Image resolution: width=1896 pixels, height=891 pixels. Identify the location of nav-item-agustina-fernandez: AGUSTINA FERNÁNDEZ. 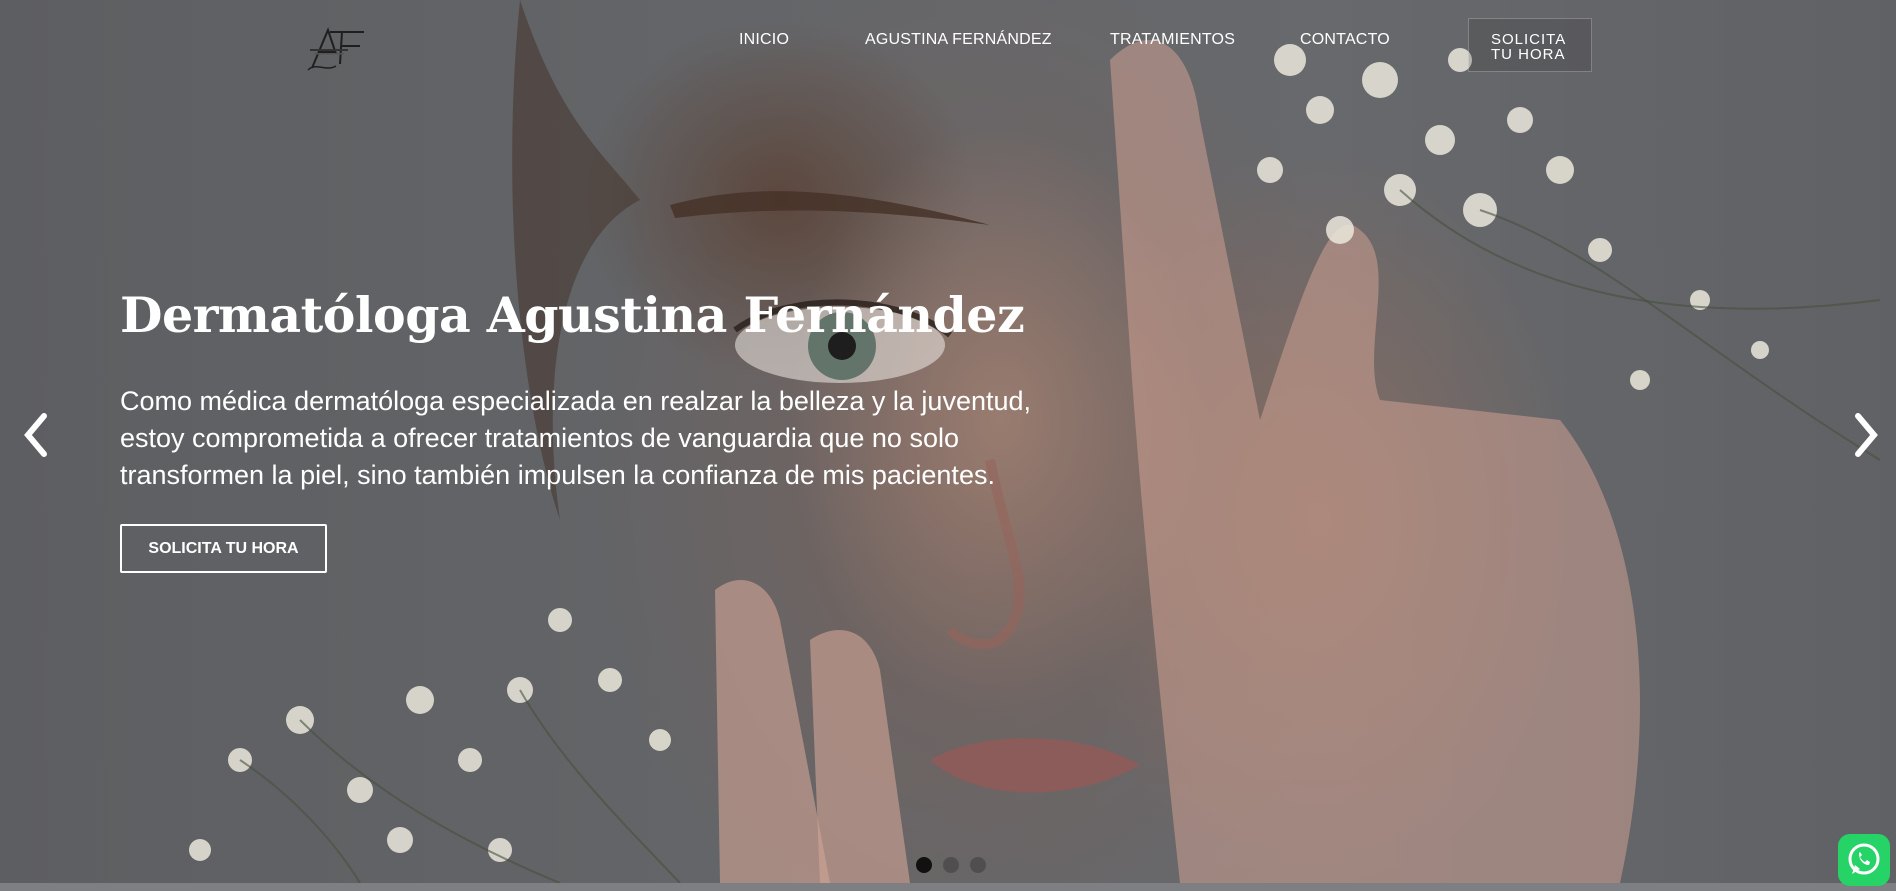
(958, 40).